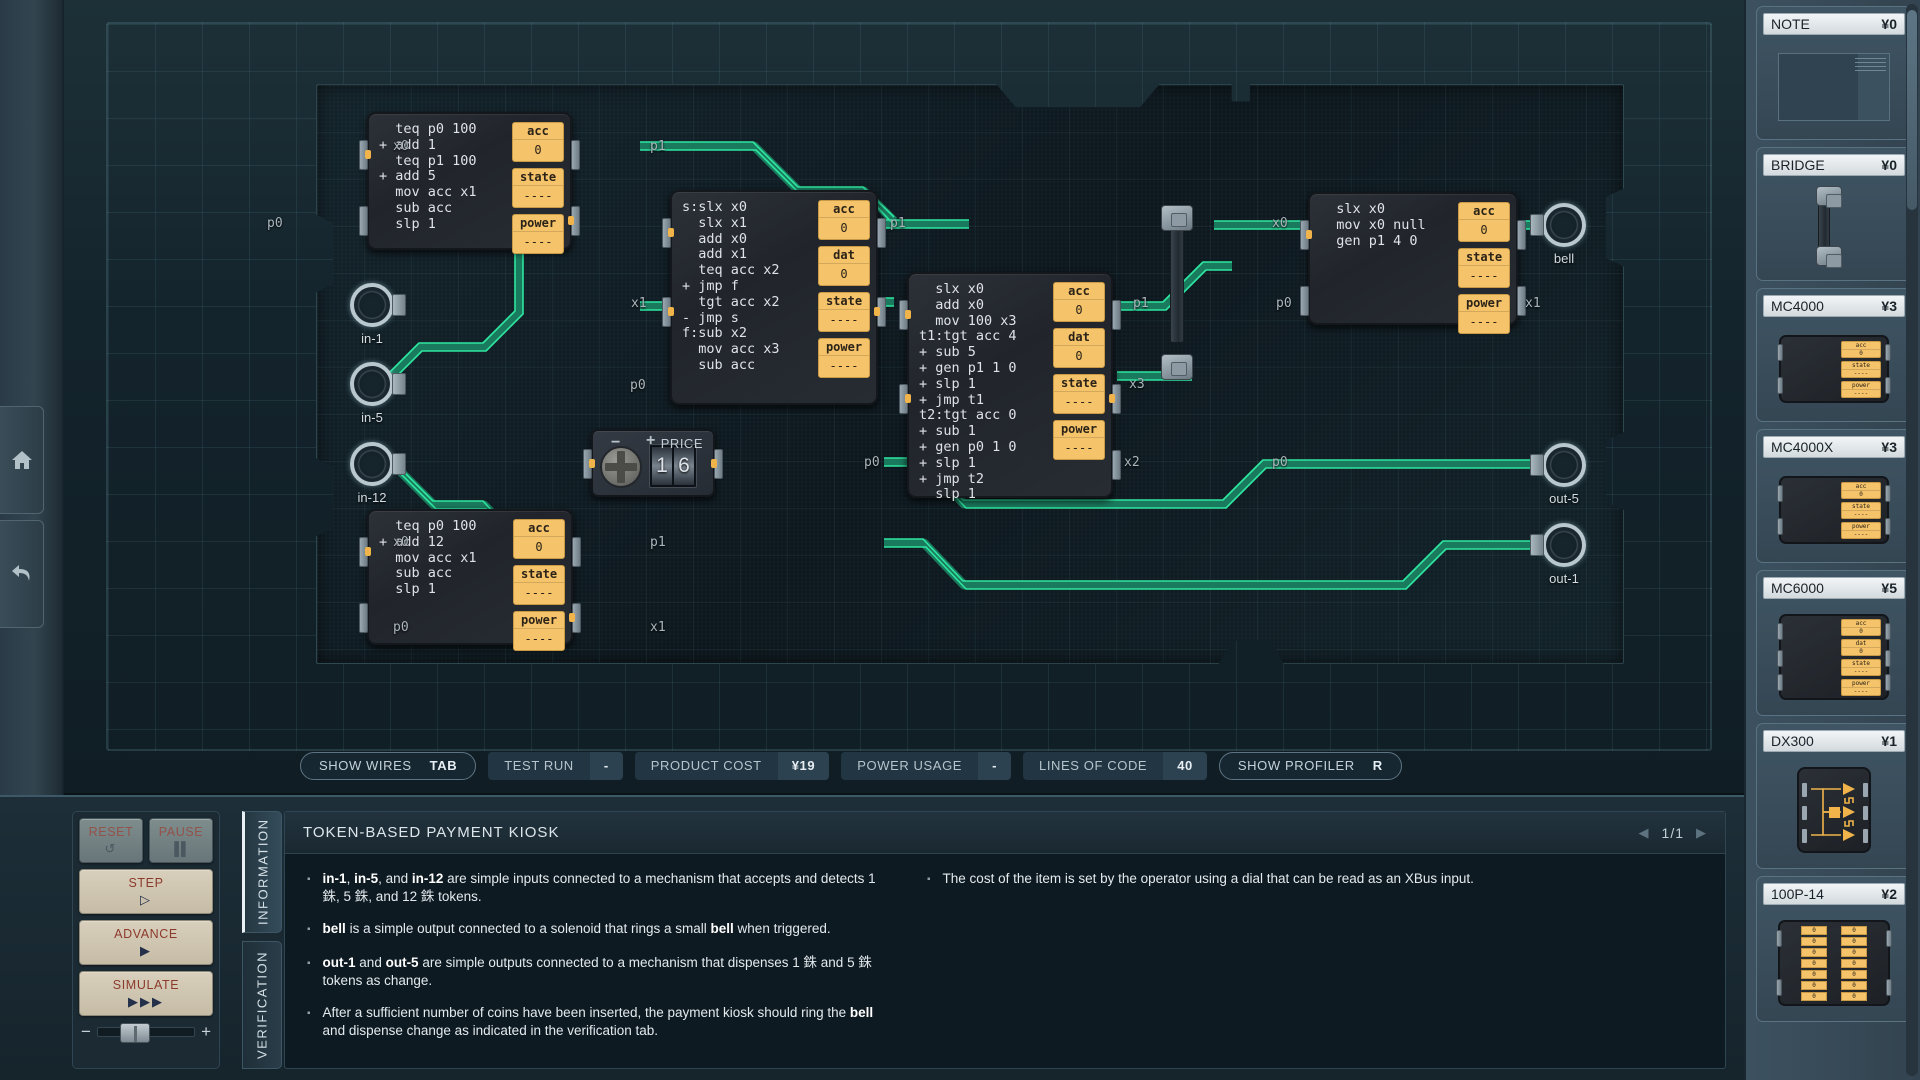  I want to click on show-profiler-label: SHOW PROFILER, so click(1296, 765).